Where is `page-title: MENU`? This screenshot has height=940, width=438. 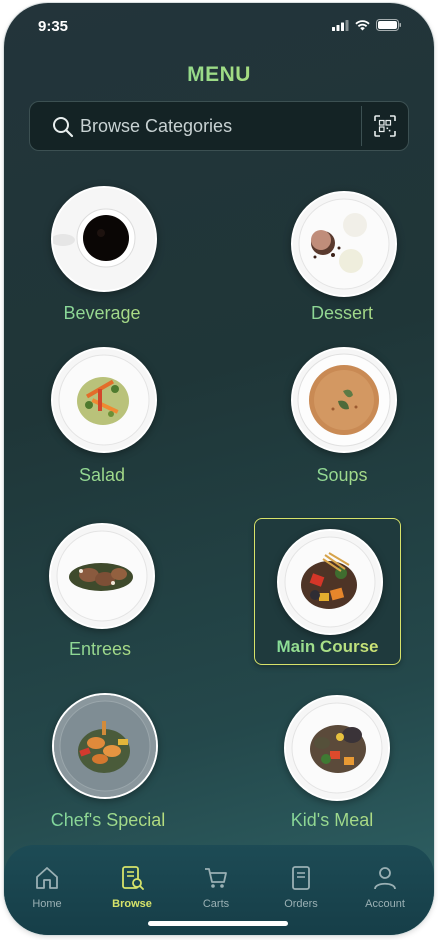 page-title: MENU is located at coordinates (219, 75).